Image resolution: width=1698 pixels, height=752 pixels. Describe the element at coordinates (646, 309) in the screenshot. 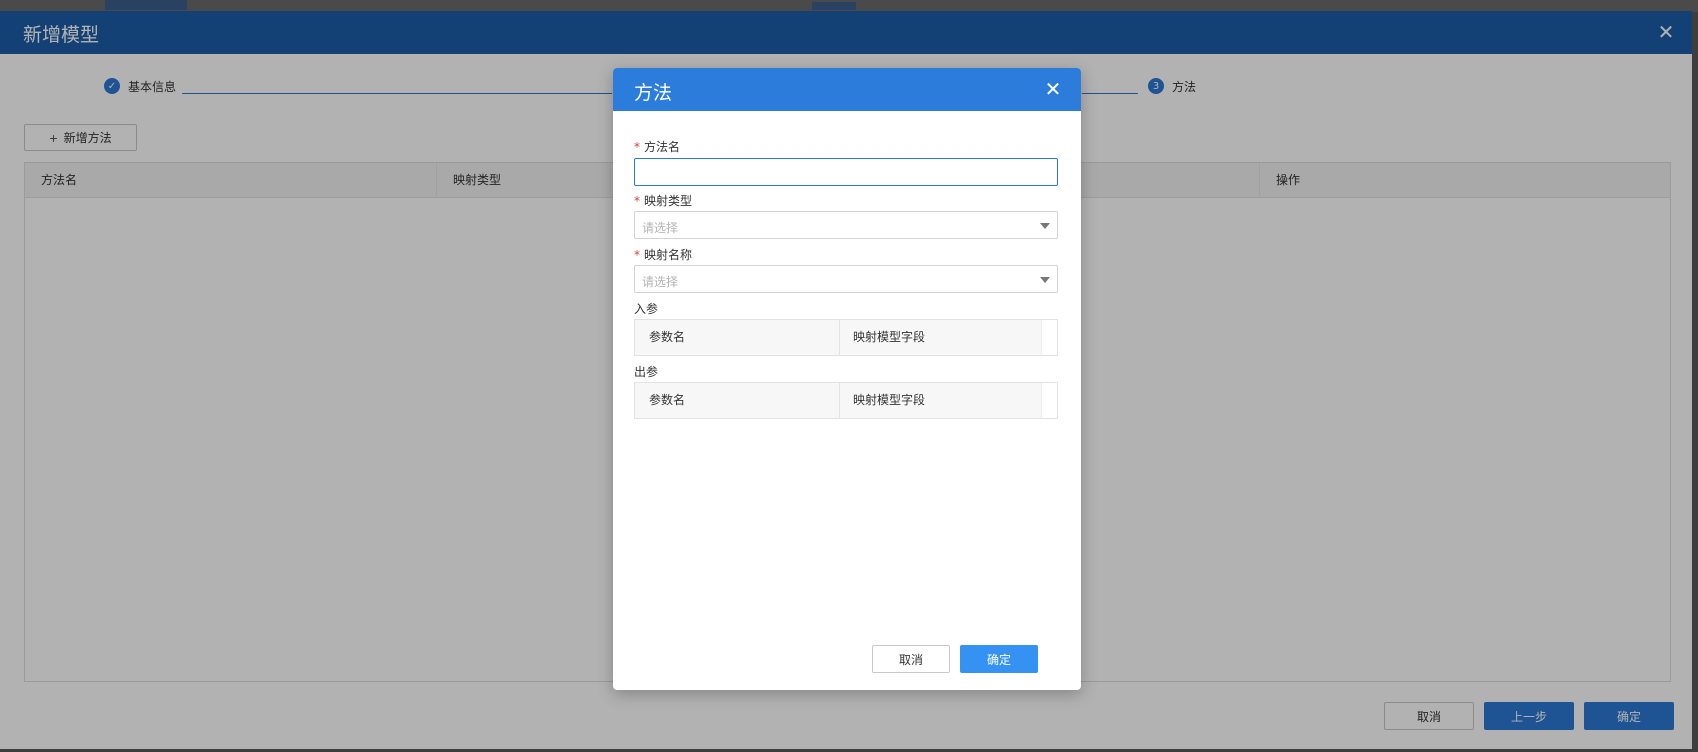

I see `input-params-label: 入参` at that location.